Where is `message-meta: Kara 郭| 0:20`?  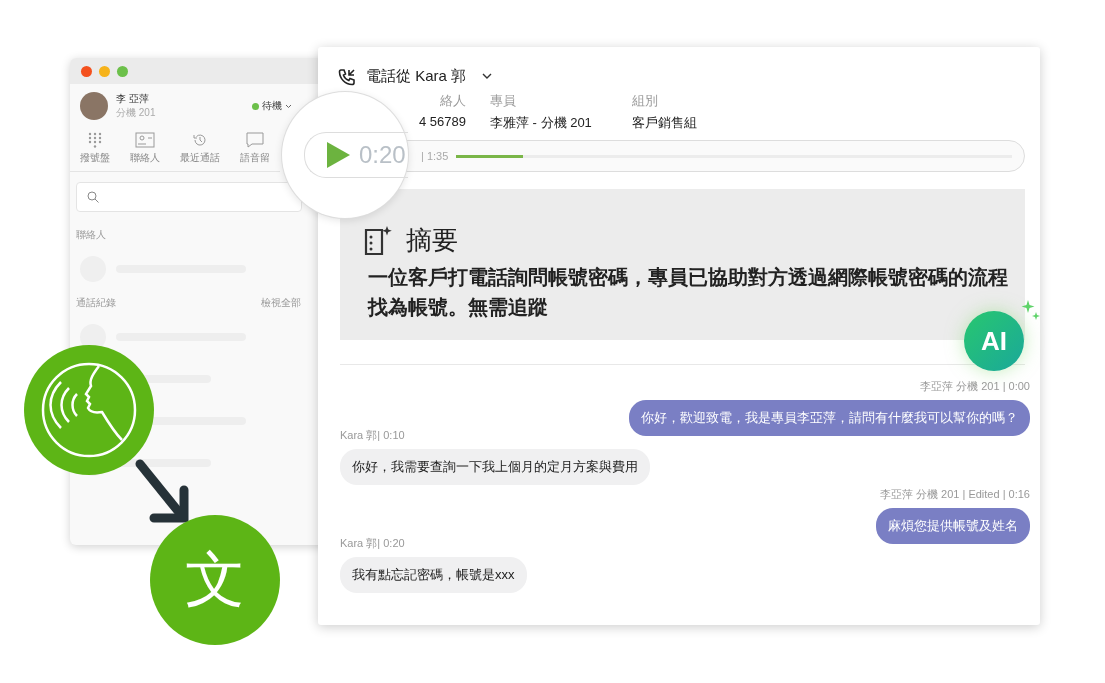 message-meta: Kara 郭| 0:20 is located at coordinates (372, 543).